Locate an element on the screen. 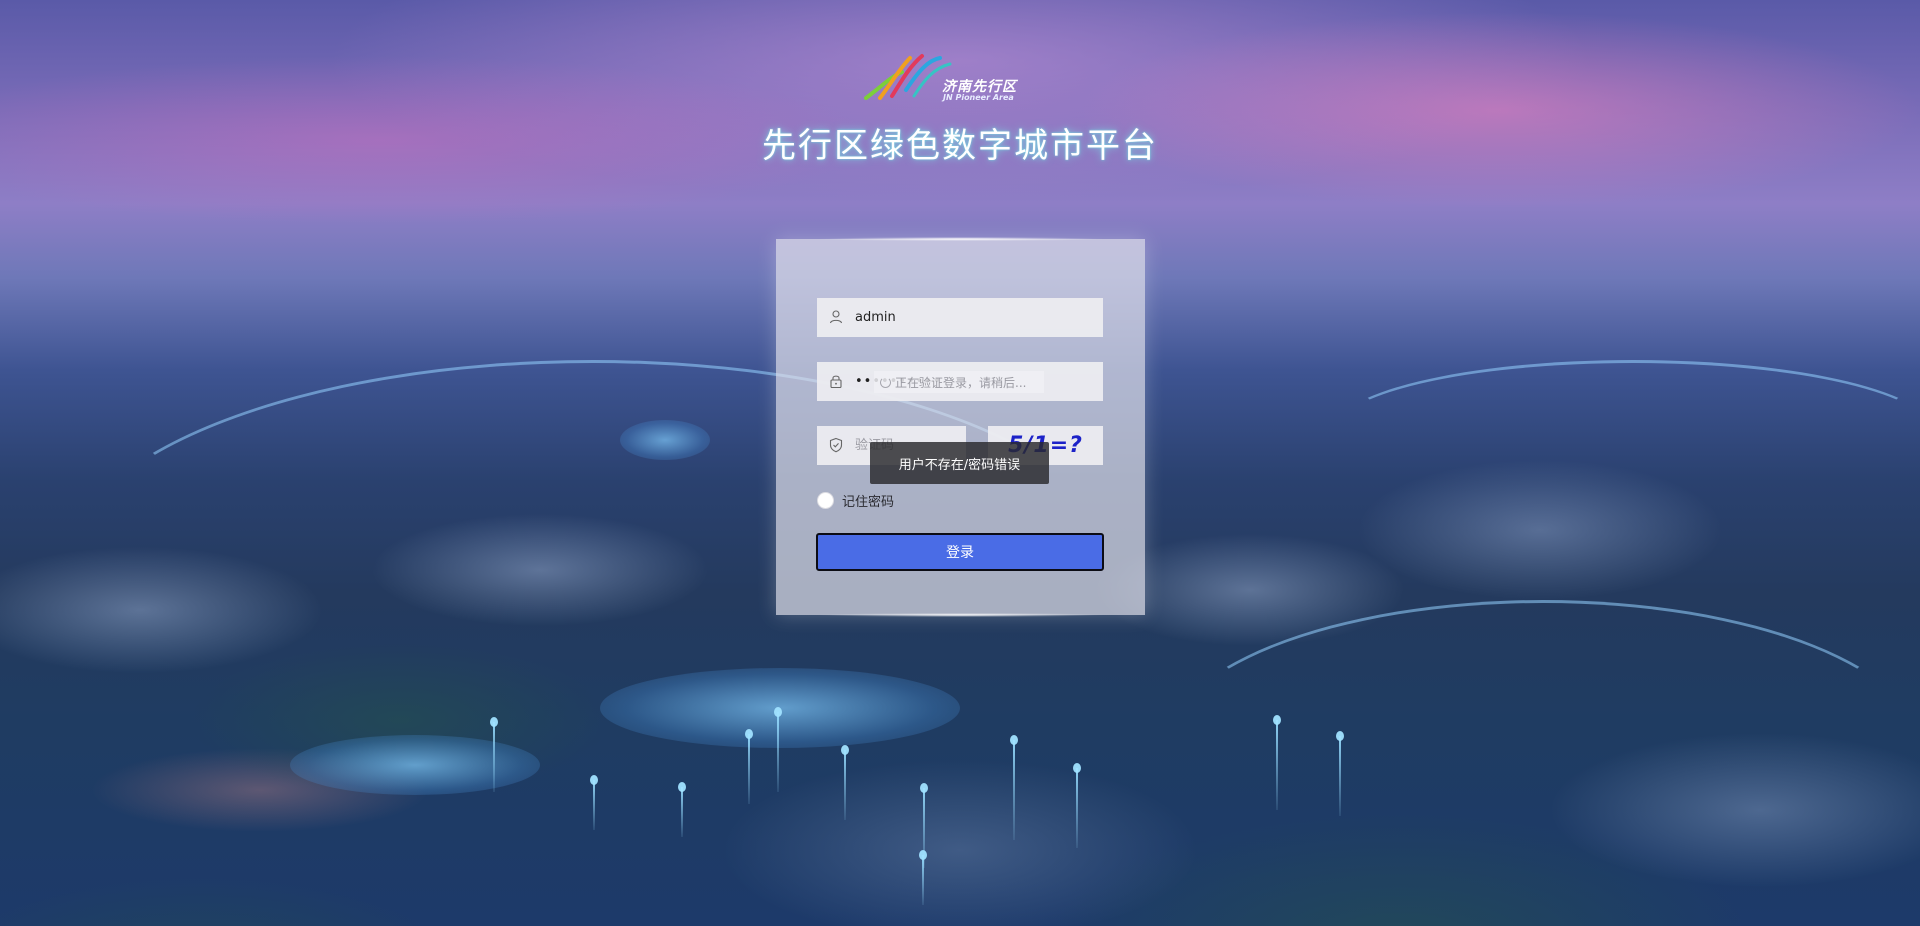 This screenshot has height=926, width=1920. panel-bottom-glow is located at coordinates (961, 615).